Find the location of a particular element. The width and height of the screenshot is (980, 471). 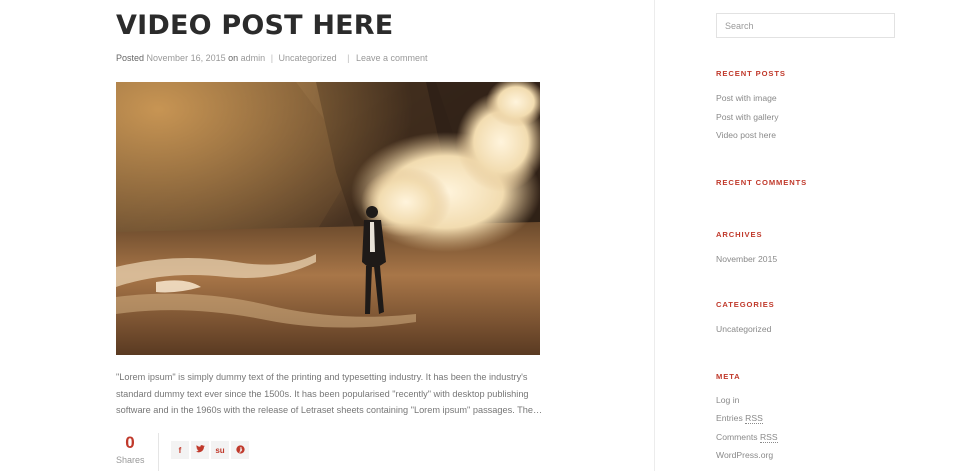

pinterest-share-button is located at coordinates (240, 450).